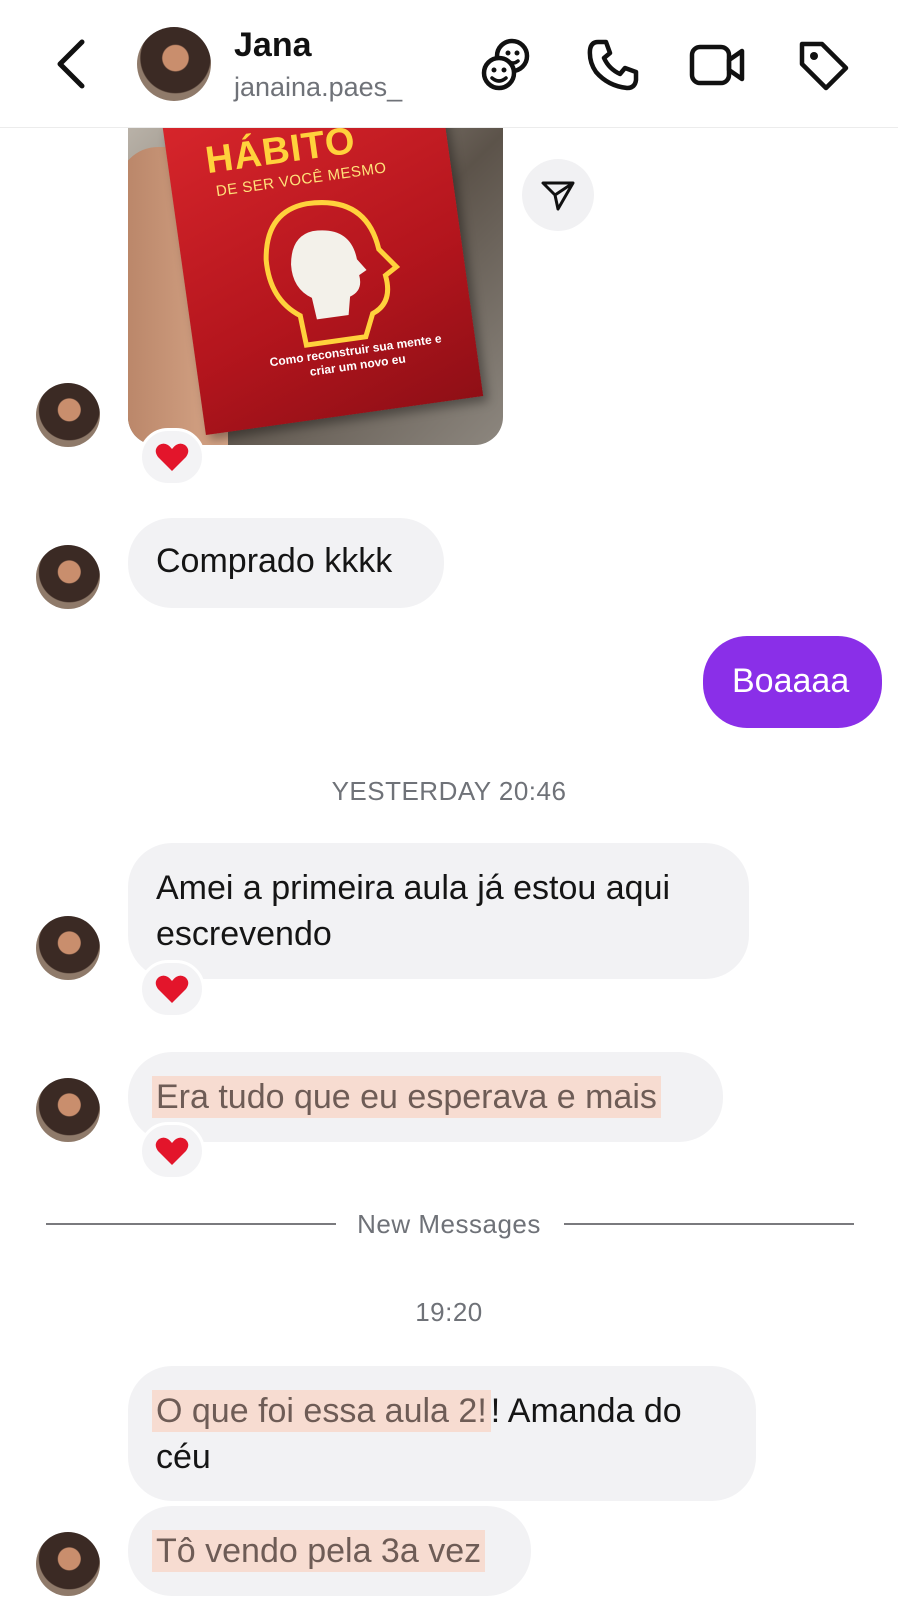 The width and height of the screenshot is (898, 1600). Describe the element at coordinates (406, 1097) in the screenshot. I see `highlighted-message-text: Era tudo que eu esperava e mais` at that location.